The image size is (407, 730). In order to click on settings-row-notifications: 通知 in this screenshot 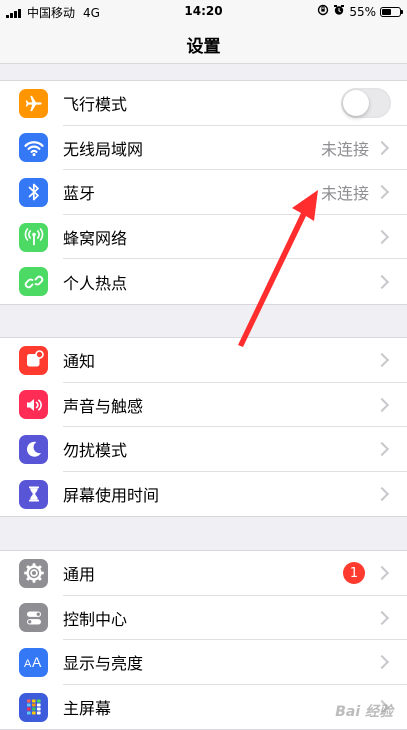, I will do `click(203, 360)`.